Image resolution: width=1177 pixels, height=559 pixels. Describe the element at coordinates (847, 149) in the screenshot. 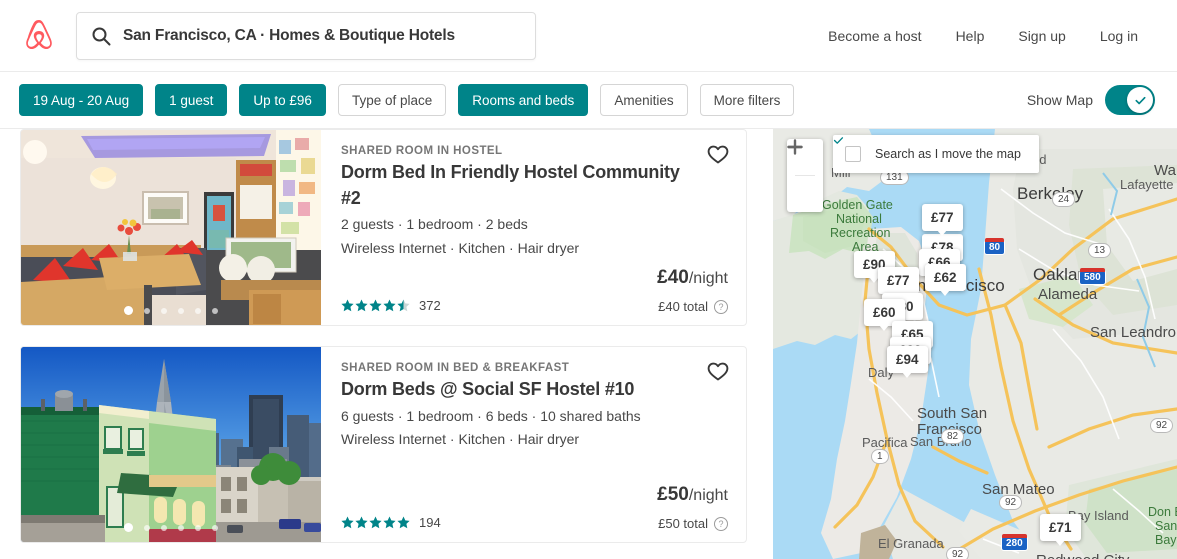

I see `search-as-i-move-checkbox` at that location.